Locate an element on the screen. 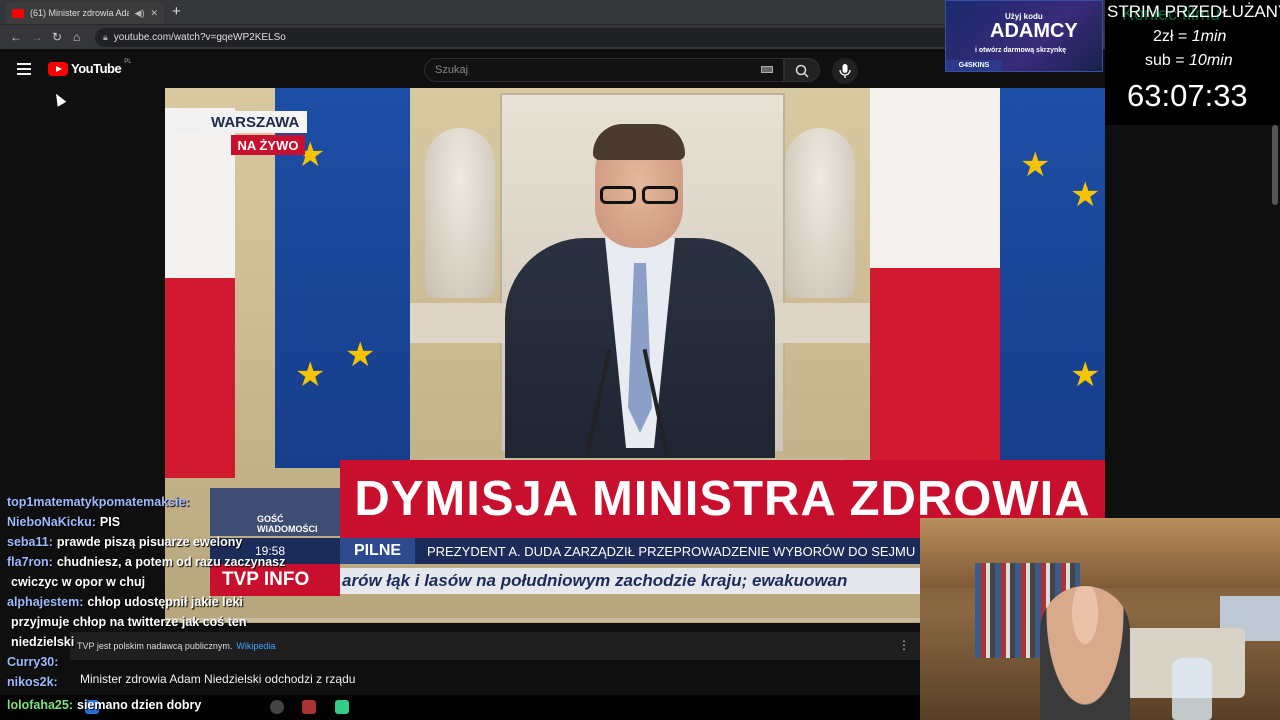 The height and width of the screenshot is (720, 1280). chat-message: top1matematykpomatemaksie: is located at coordinates (100, 502).